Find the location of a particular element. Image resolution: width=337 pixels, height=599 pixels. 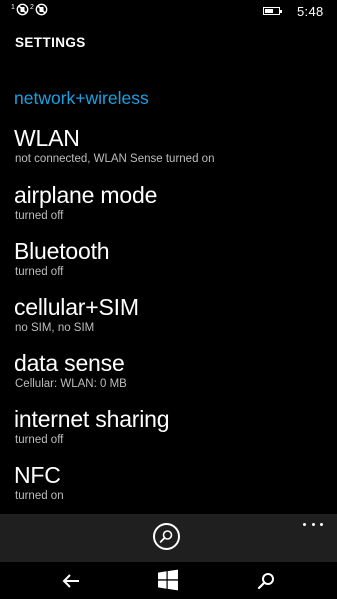

sim1-label: 1 is located at coordinates (13, 7).